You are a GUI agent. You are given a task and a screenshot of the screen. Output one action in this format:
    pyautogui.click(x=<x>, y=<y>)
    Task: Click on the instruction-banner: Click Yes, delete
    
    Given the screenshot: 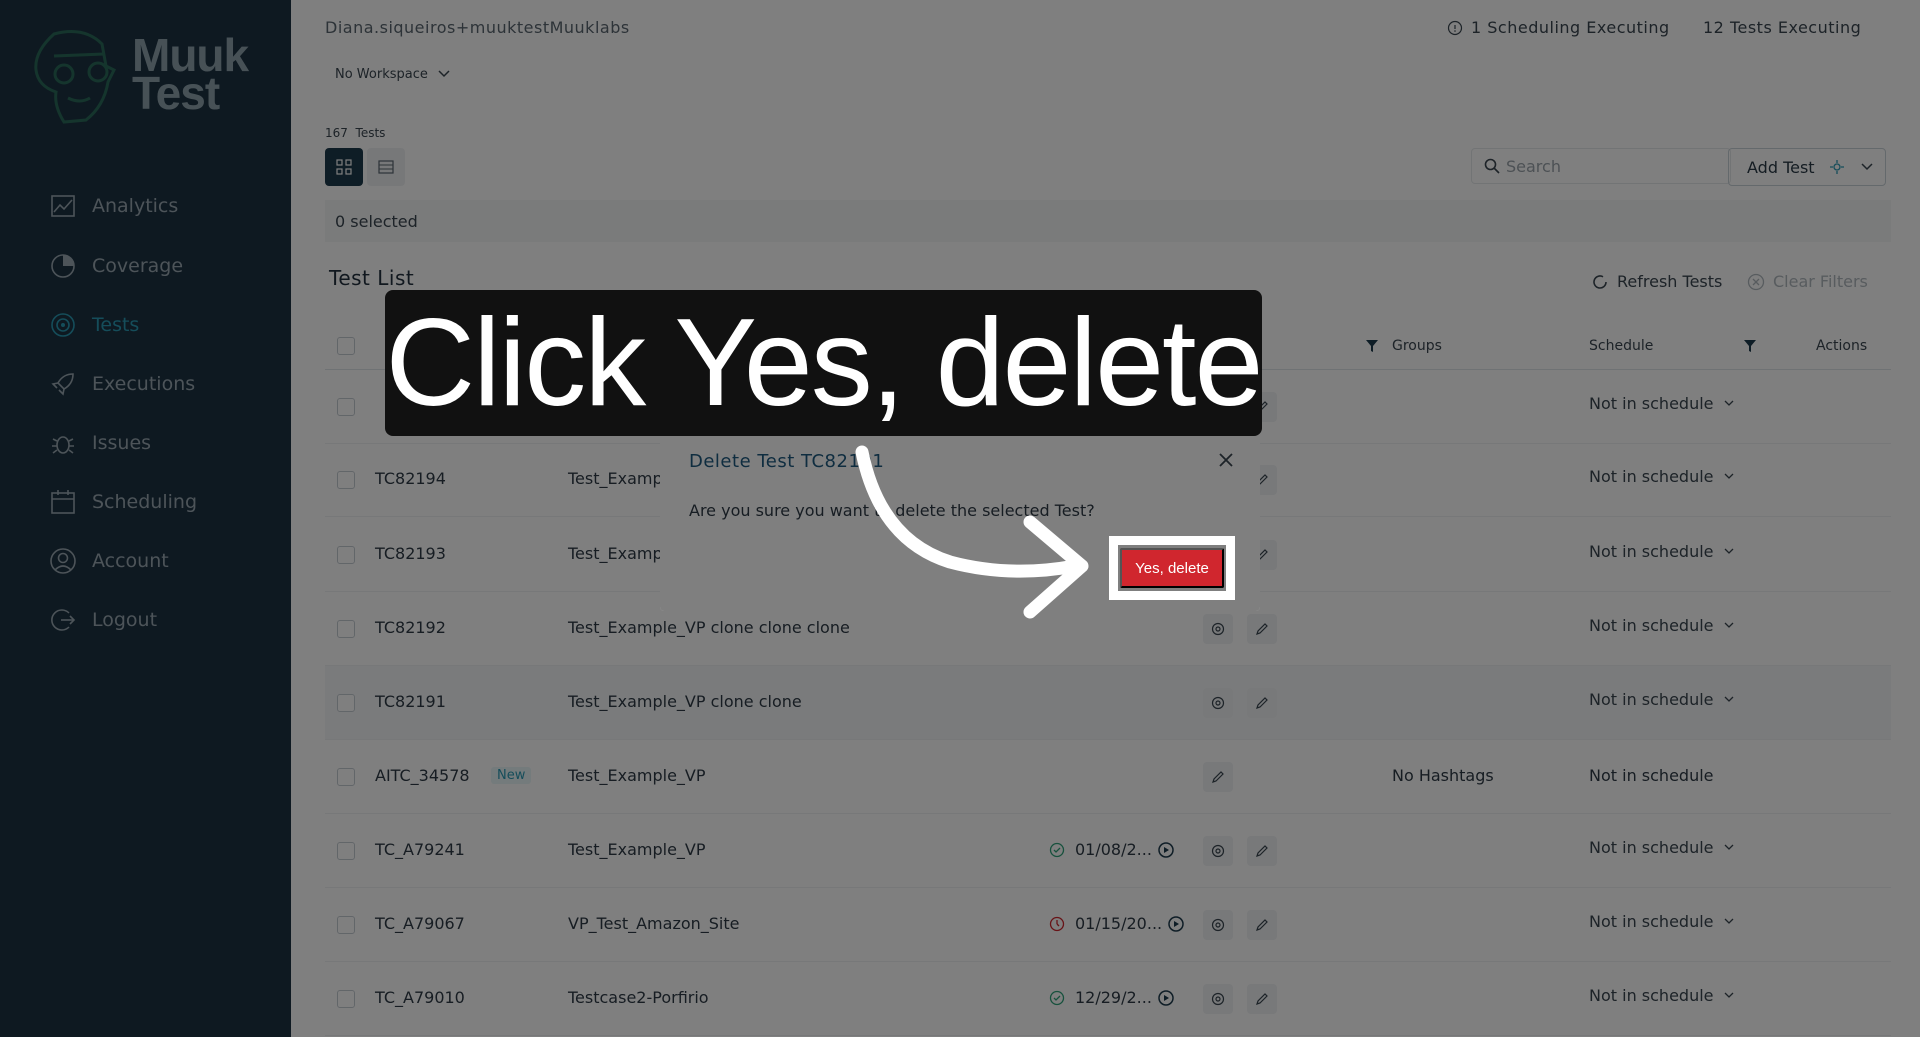 What is the action you would take?
    pyautogui.click(x=824, y=363)
    